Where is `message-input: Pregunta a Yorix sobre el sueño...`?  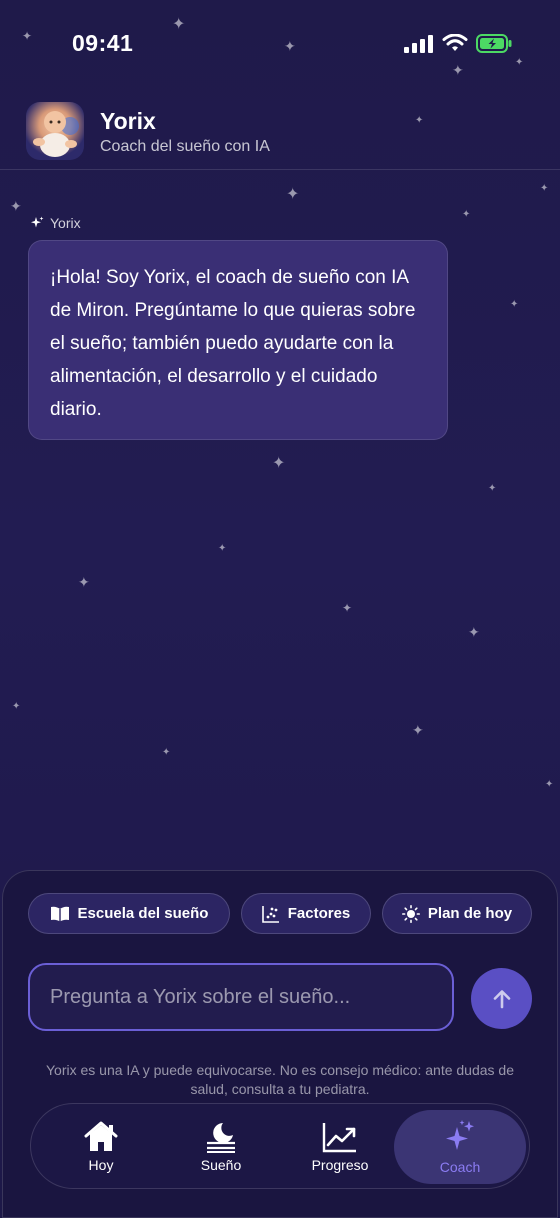
message-input: Pregunta a Yorix sobre el sueño... is located at coordinates (241, 997).